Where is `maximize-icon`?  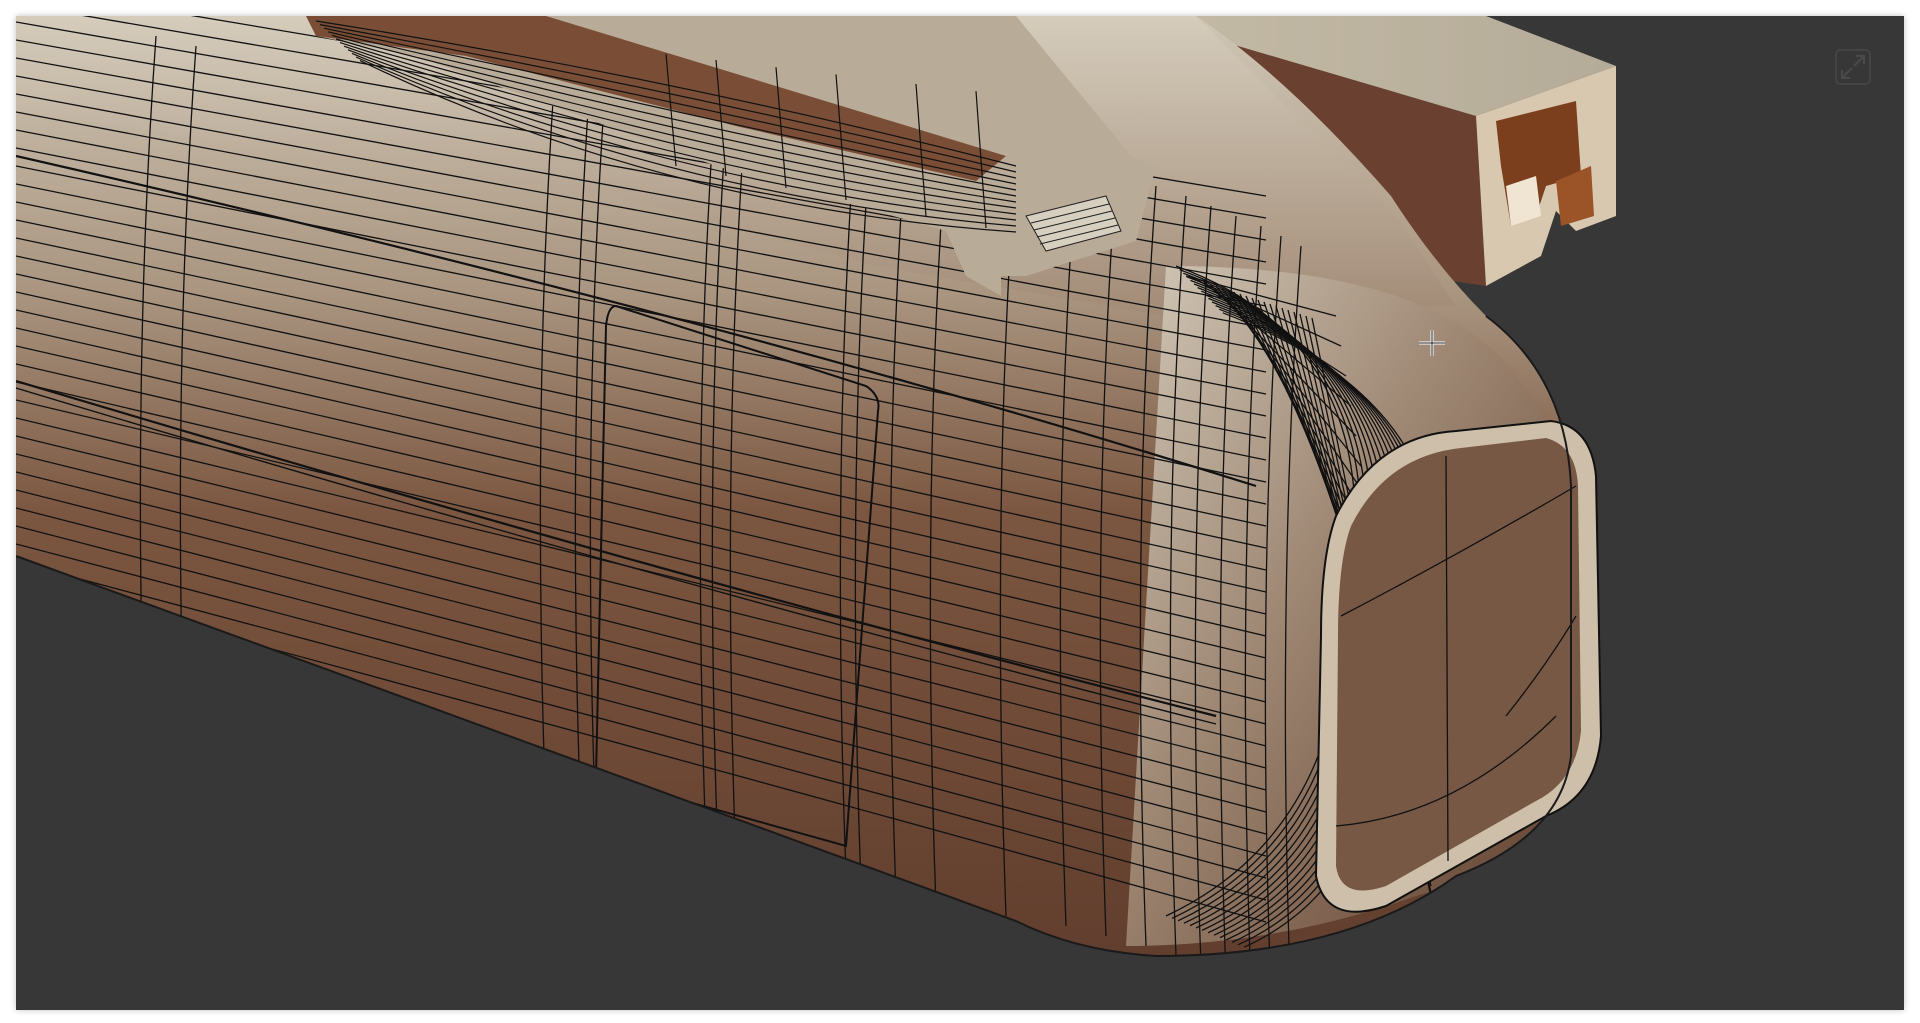
maximize-icon is located at coordinates (1853, 67).